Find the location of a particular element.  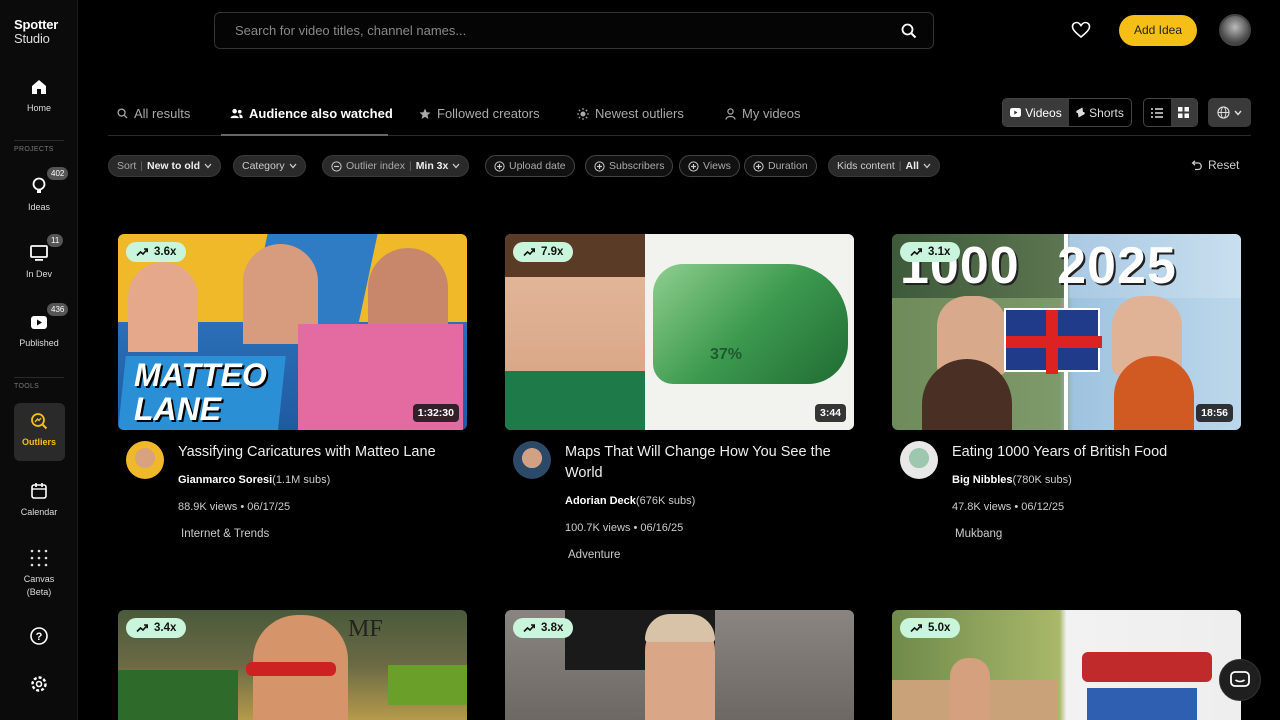

search-icon is located at coordinates (909, 33).